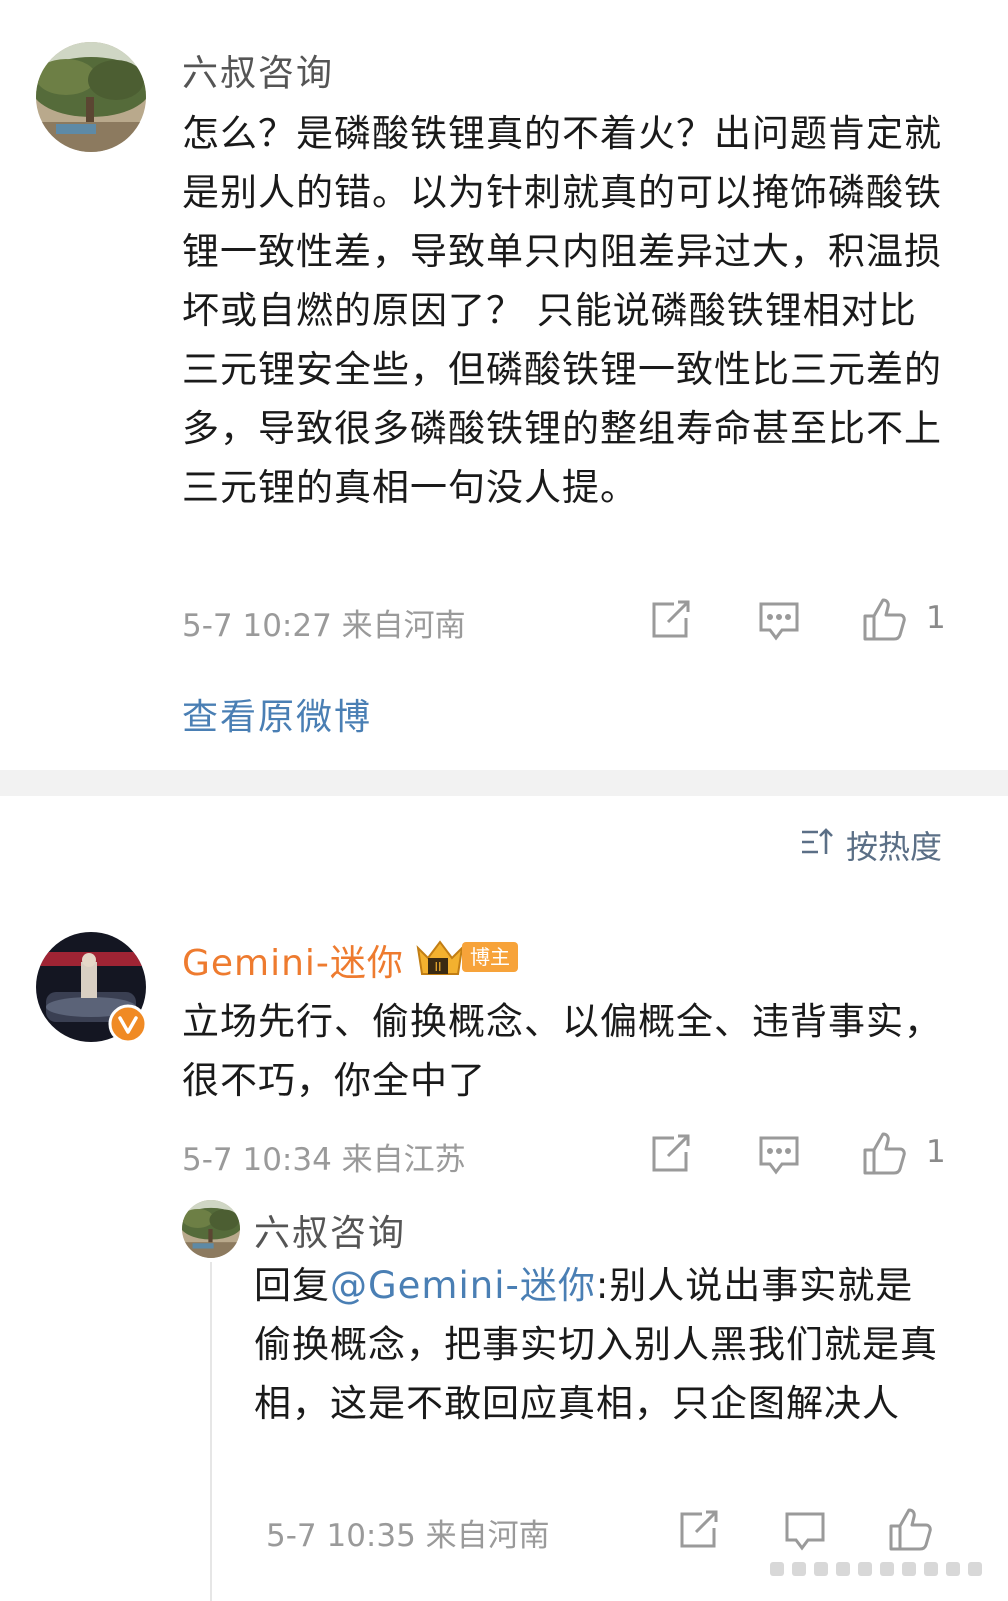 The width and height of the screenshot is (1008, 1601). What do you see at coordinates (437, 967) in the screenshot?
I see `svg-text: II` at bounding box center [437, 967].